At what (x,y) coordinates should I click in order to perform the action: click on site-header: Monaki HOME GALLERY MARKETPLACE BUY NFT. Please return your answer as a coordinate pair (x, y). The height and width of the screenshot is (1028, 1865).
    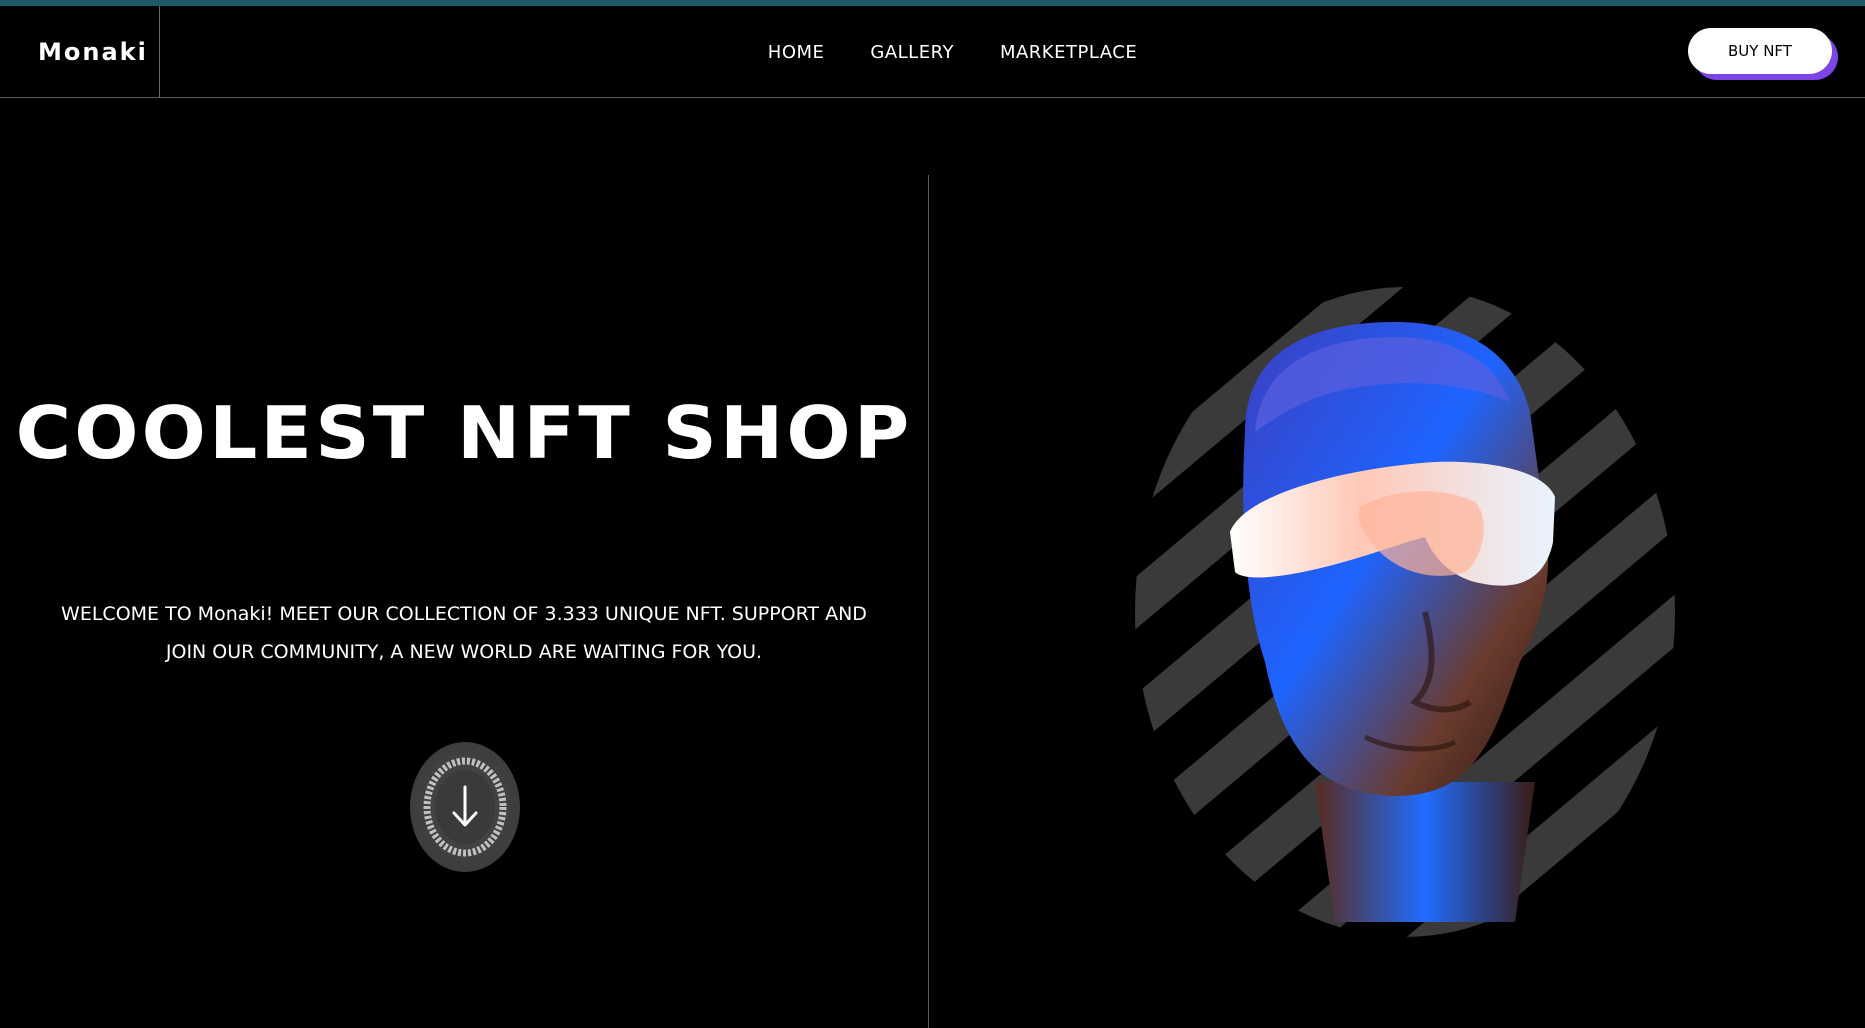
    Looking at the image, I should click on (932, 52).